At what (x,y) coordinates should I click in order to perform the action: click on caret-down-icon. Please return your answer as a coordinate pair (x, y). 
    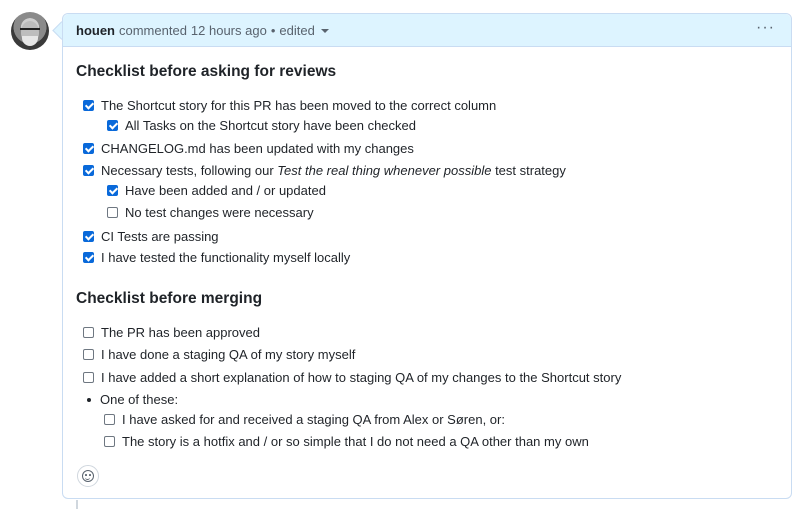
    Looking at the image, I should click on (324, 31).